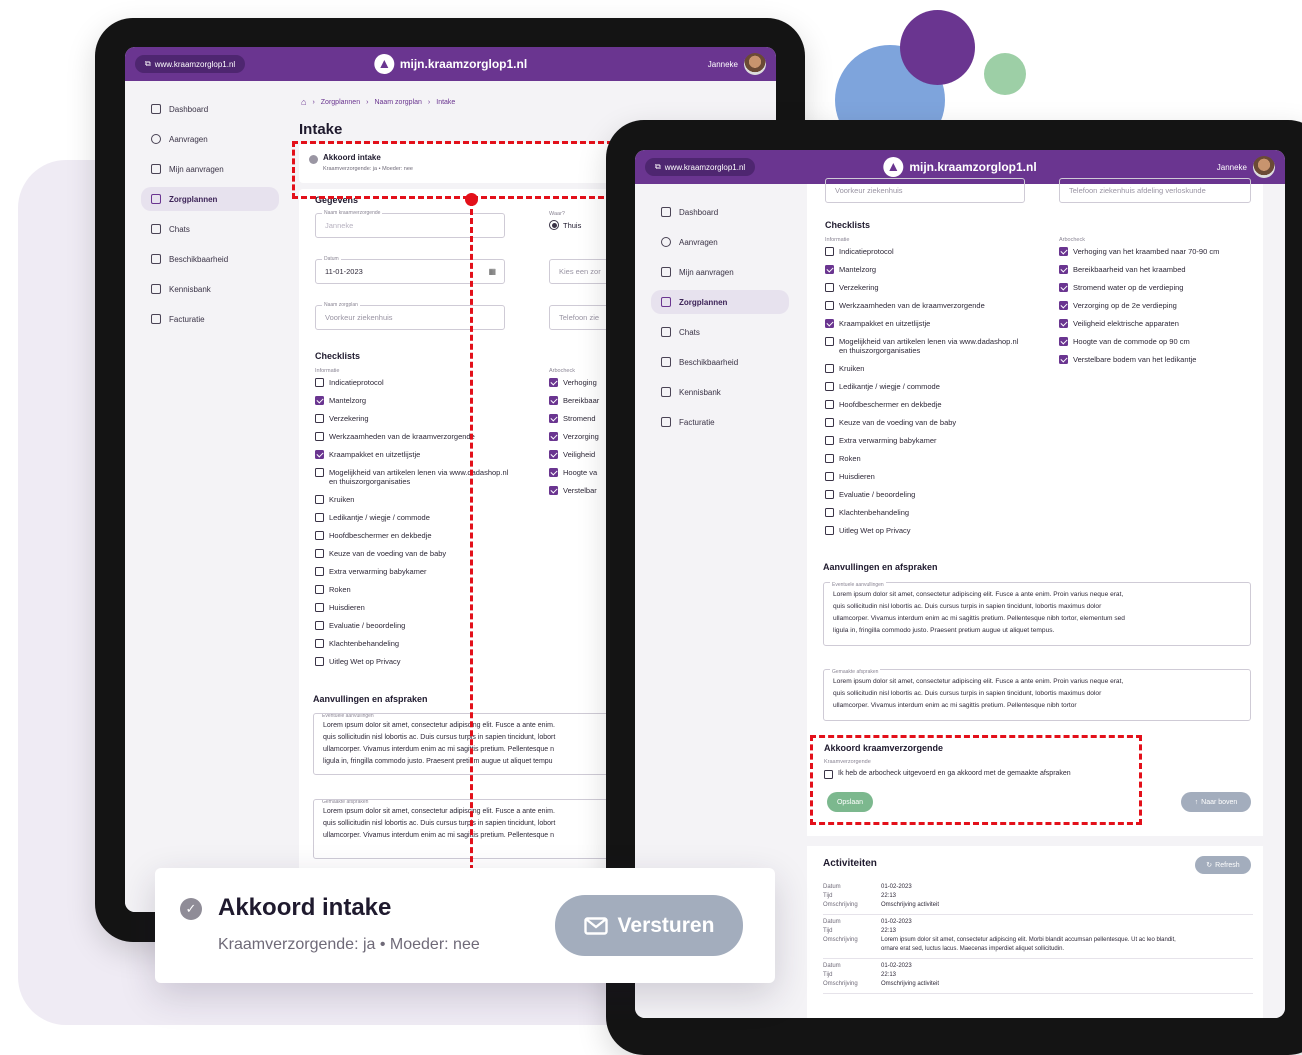 This screenshot has width=1302, height=1055. What do you see at coordinates (1159, 256) in the screenshot?
I see `arbo-item: Verhoging van het kraambed naar 70-90 cm` at bounding box center [1159, 256].